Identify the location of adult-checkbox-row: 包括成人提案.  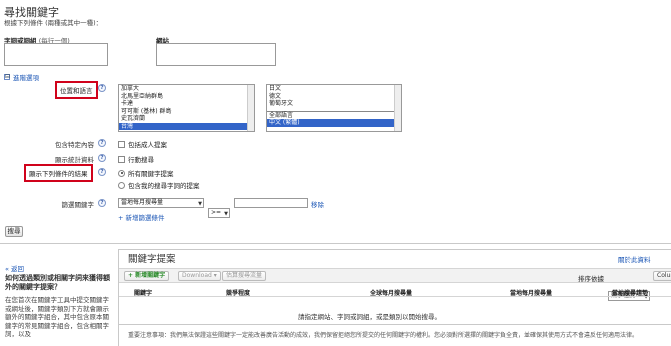
(142, 144).